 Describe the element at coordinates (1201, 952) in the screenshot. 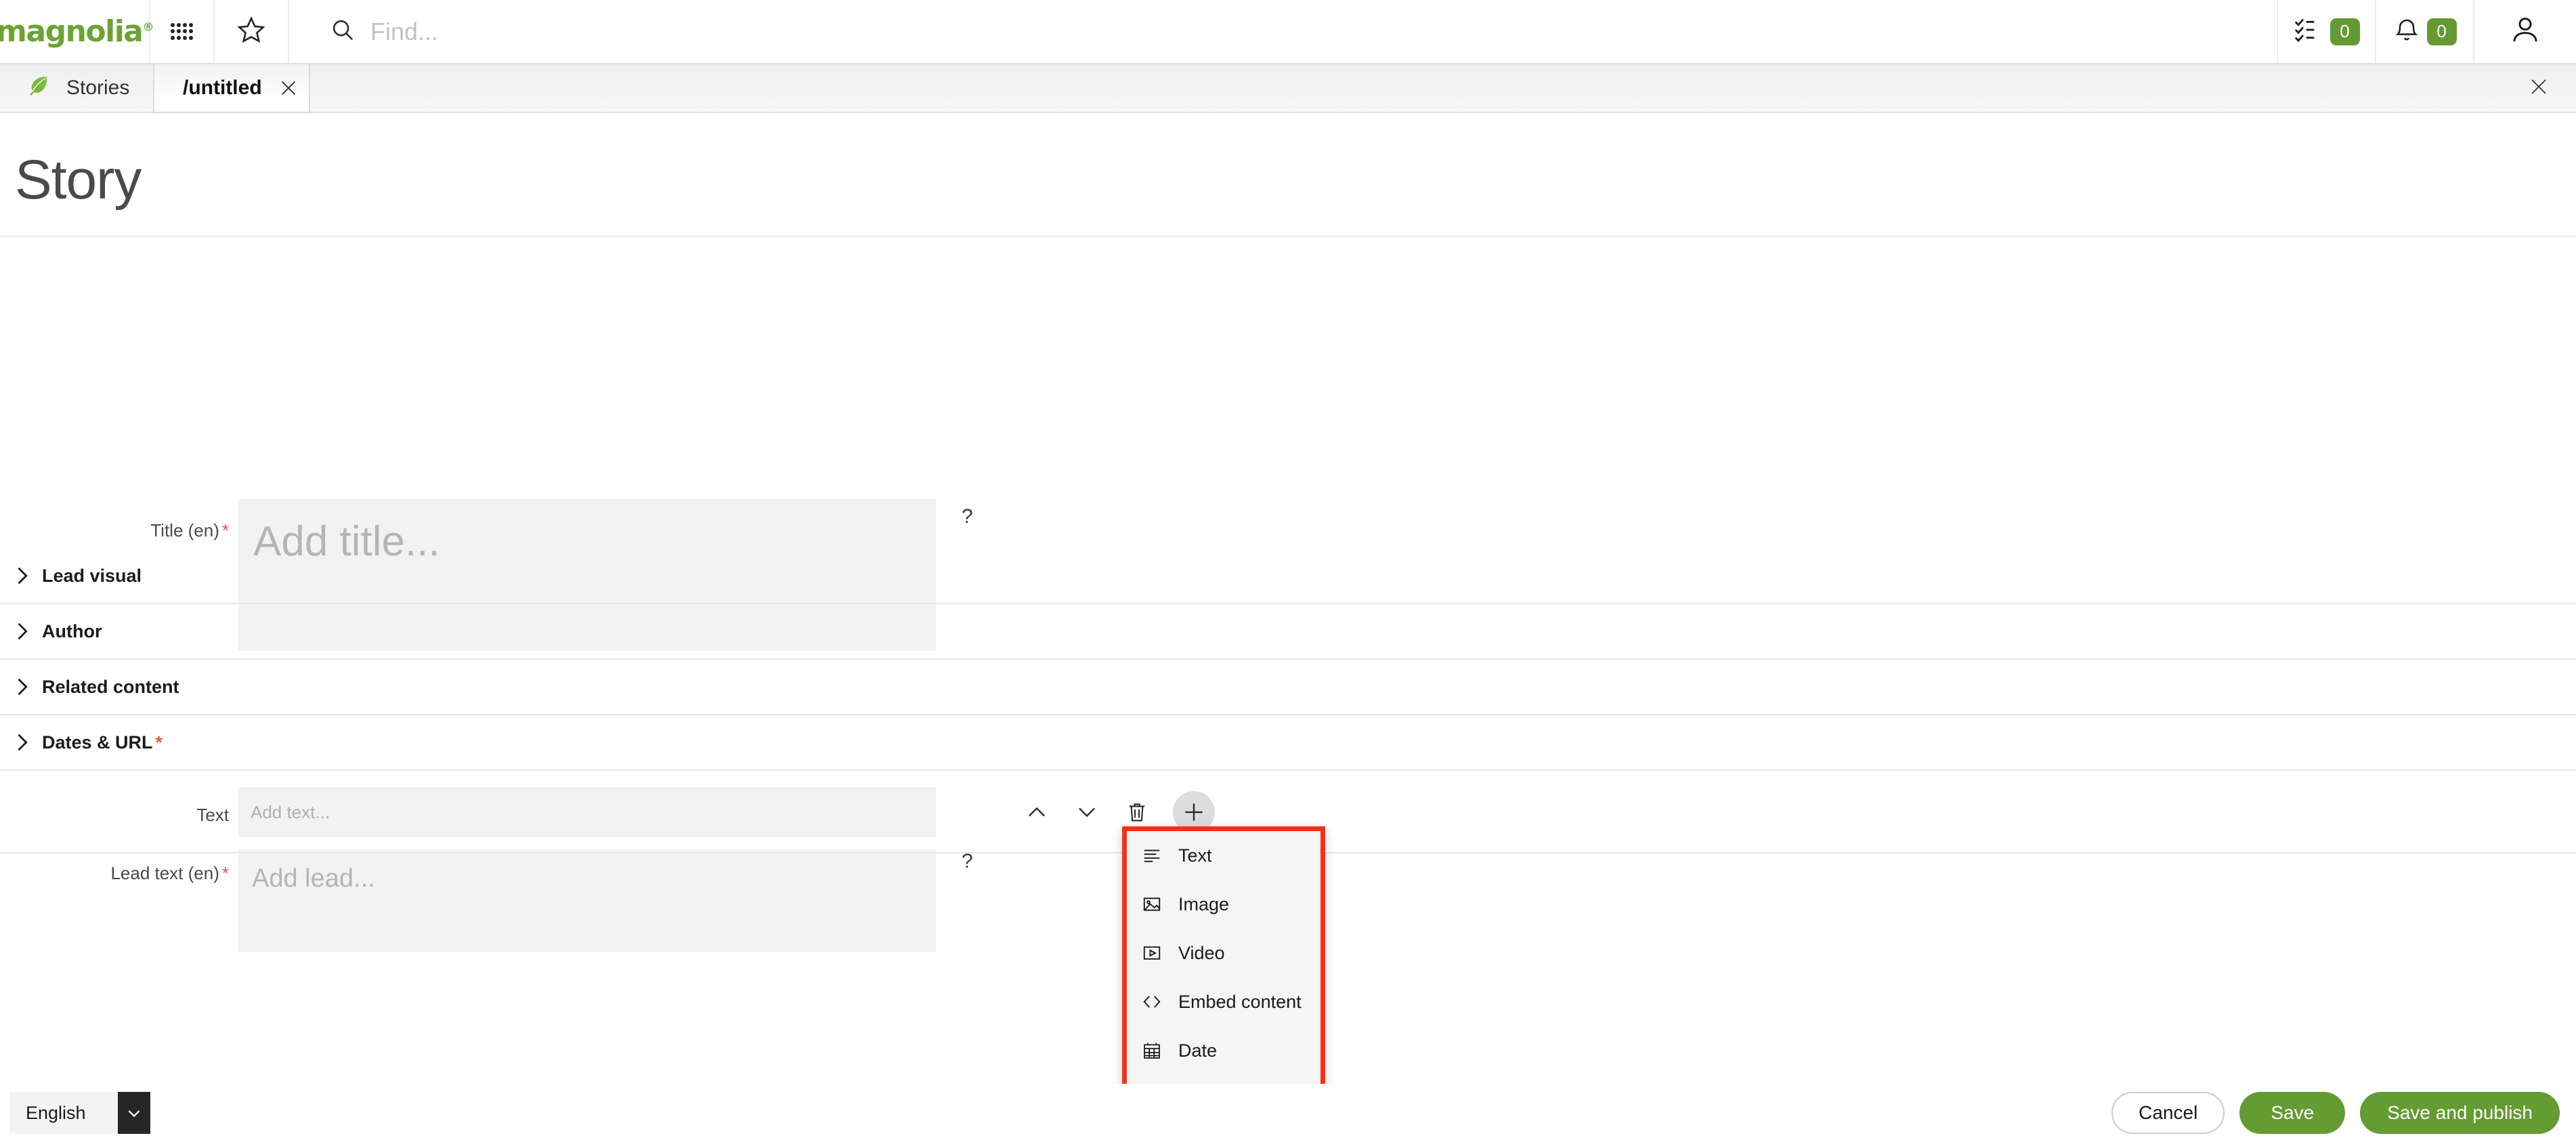

I see `menu-item-video-label: Video` at that location.